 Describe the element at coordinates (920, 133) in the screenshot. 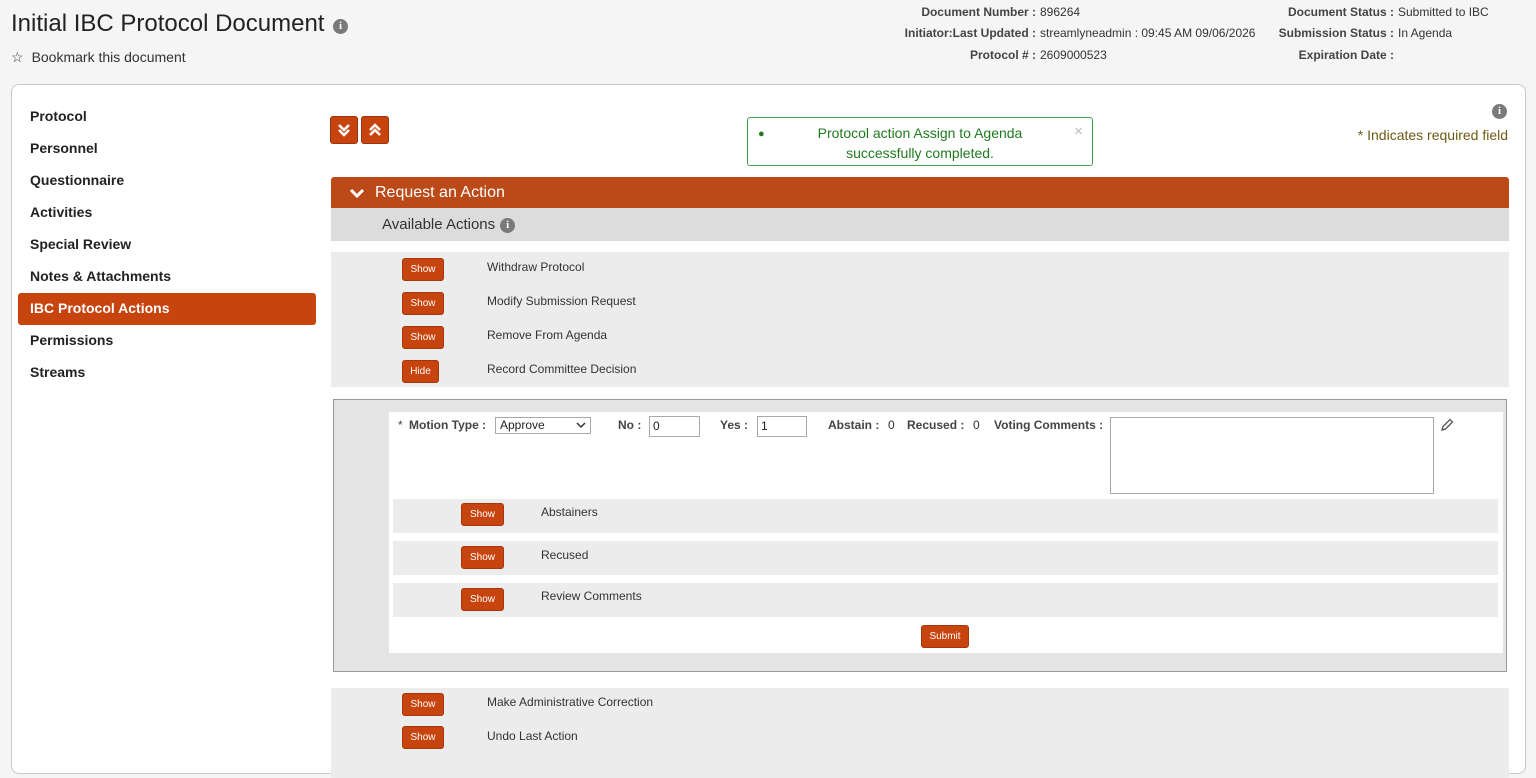

I see `message-line-1: Protocol action Assign to Agenda` at that location.